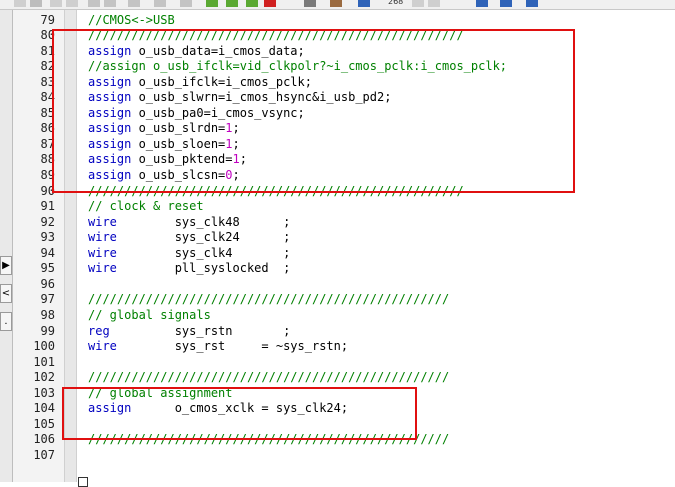  Describe the element at coordinates (44, 423) in the screenshot. I see `line-number: 105` at that location.